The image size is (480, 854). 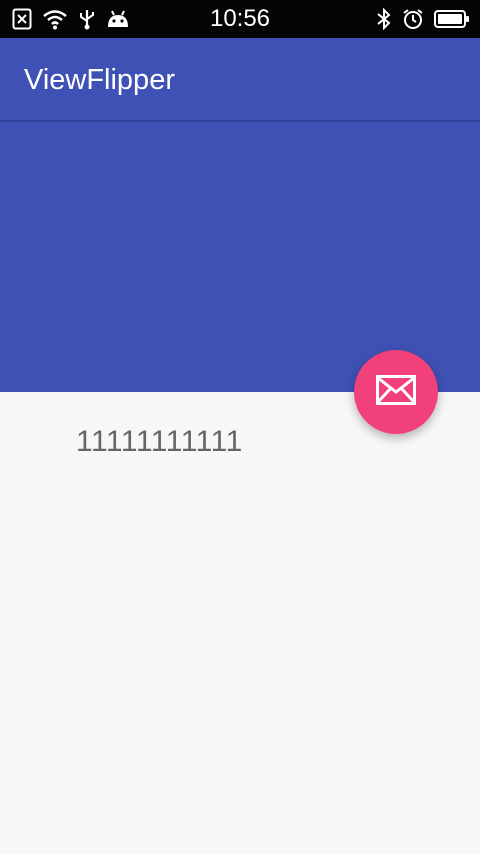 What do you see at coordinates (413, 19) in the screenshot?
I see `alarm-icon` at bounding box center [413, 19].